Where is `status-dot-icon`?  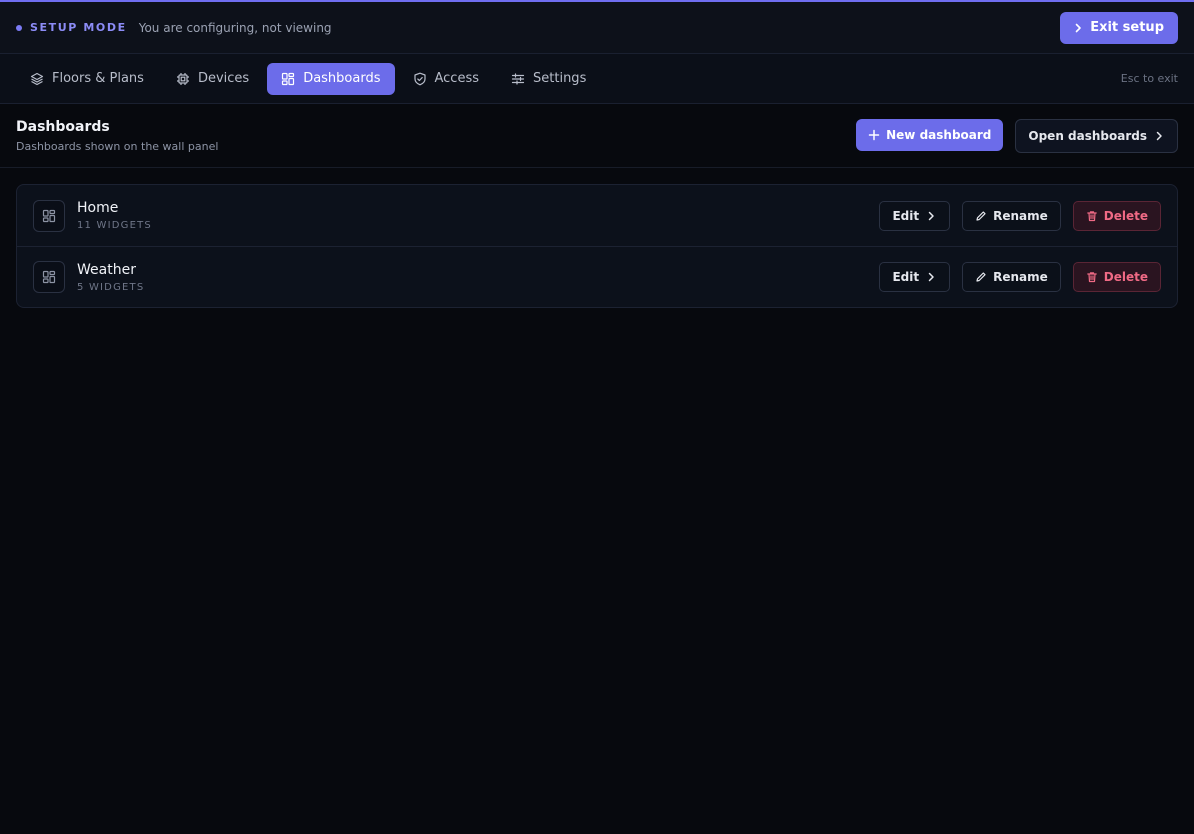
status-dot-icon is located at coordinates (19, 27).